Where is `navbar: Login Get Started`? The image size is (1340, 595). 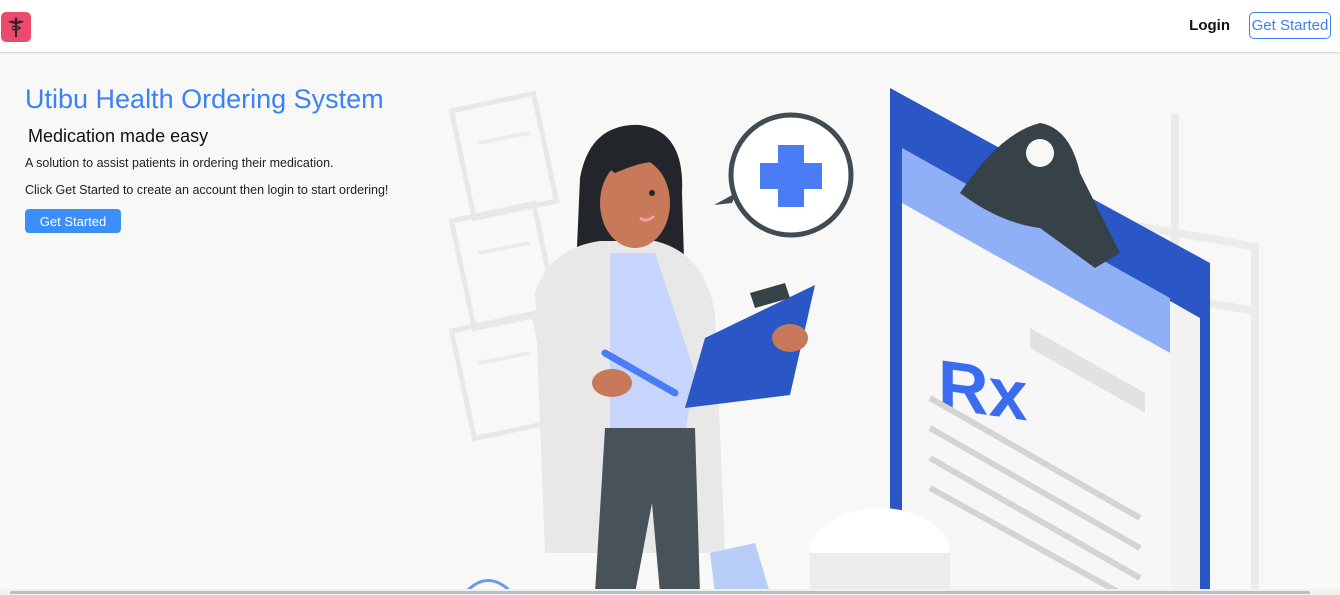 navbar: Login Get Started is located at coordinates (670, 26).